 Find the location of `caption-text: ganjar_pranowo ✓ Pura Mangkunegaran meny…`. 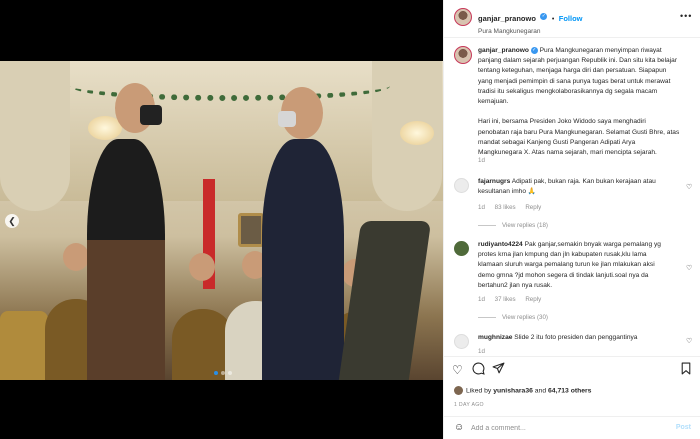

caption-text: ganjar_pranowo ✓ Pura Mangkunegaran meny… is located at coordinates (579, 101).